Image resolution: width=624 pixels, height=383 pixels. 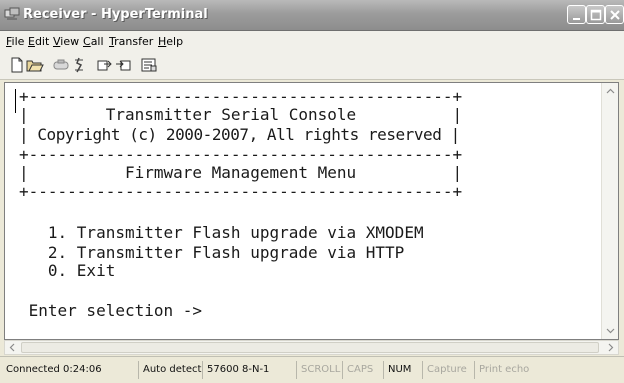 What do you see at coordinates (610, 330) in the screenshot?
I see `scroll-down-icon` at bounding box center [610, 330].